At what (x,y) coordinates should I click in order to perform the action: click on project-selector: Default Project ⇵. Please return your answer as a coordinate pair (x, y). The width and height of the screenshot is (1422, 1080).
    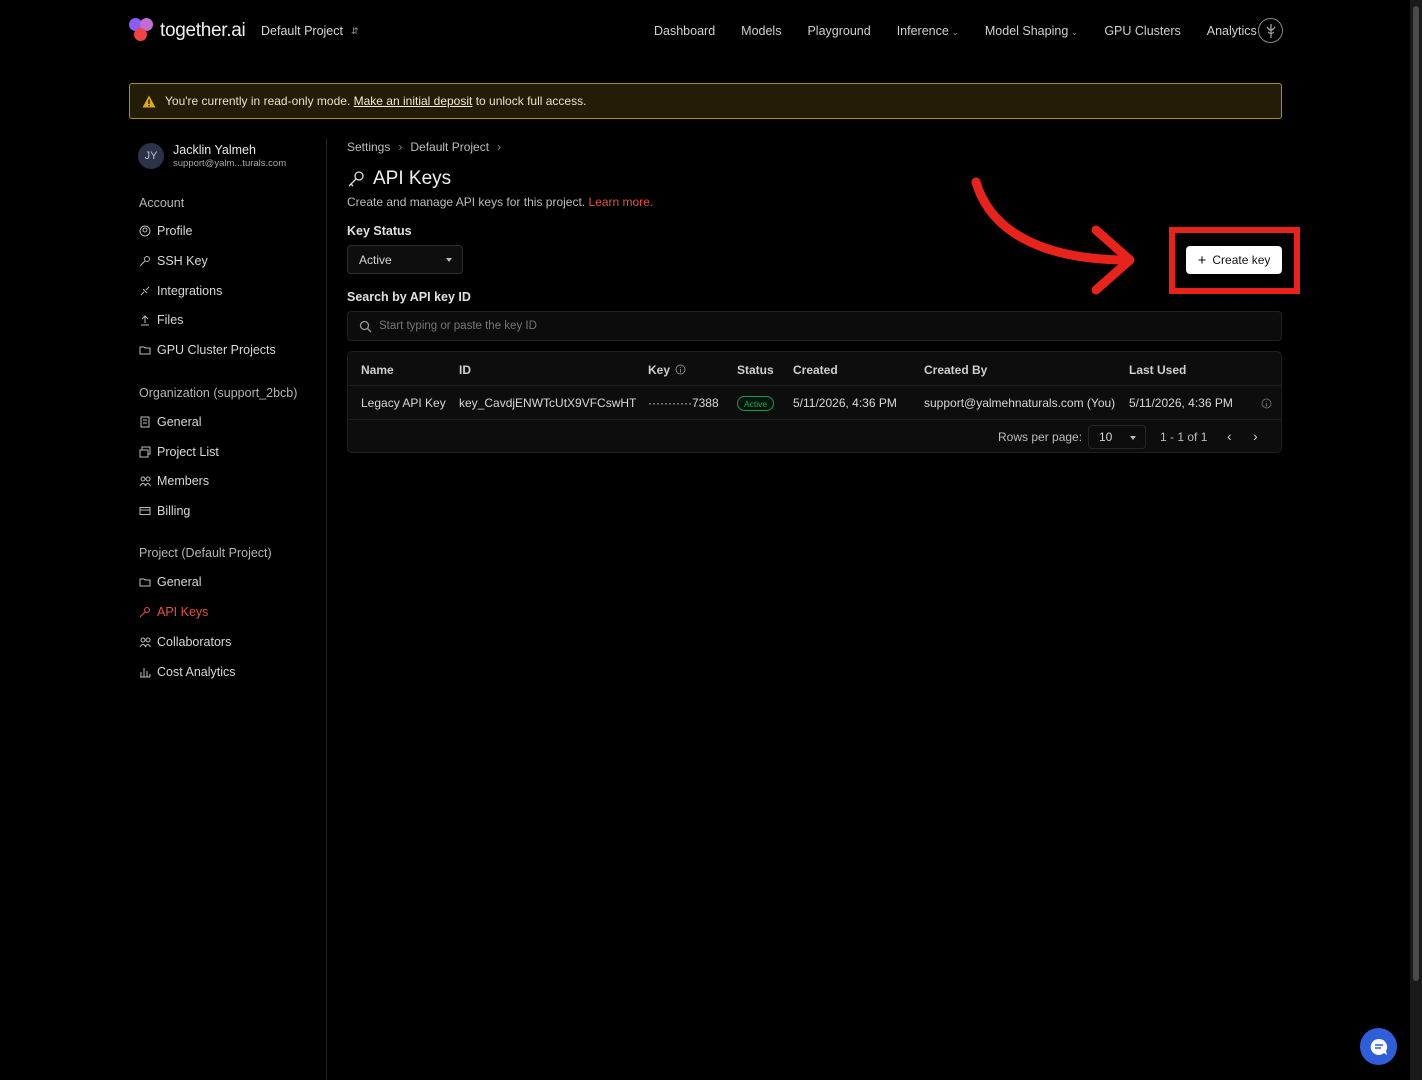
    Looking at the image, I should click on (310, 31).